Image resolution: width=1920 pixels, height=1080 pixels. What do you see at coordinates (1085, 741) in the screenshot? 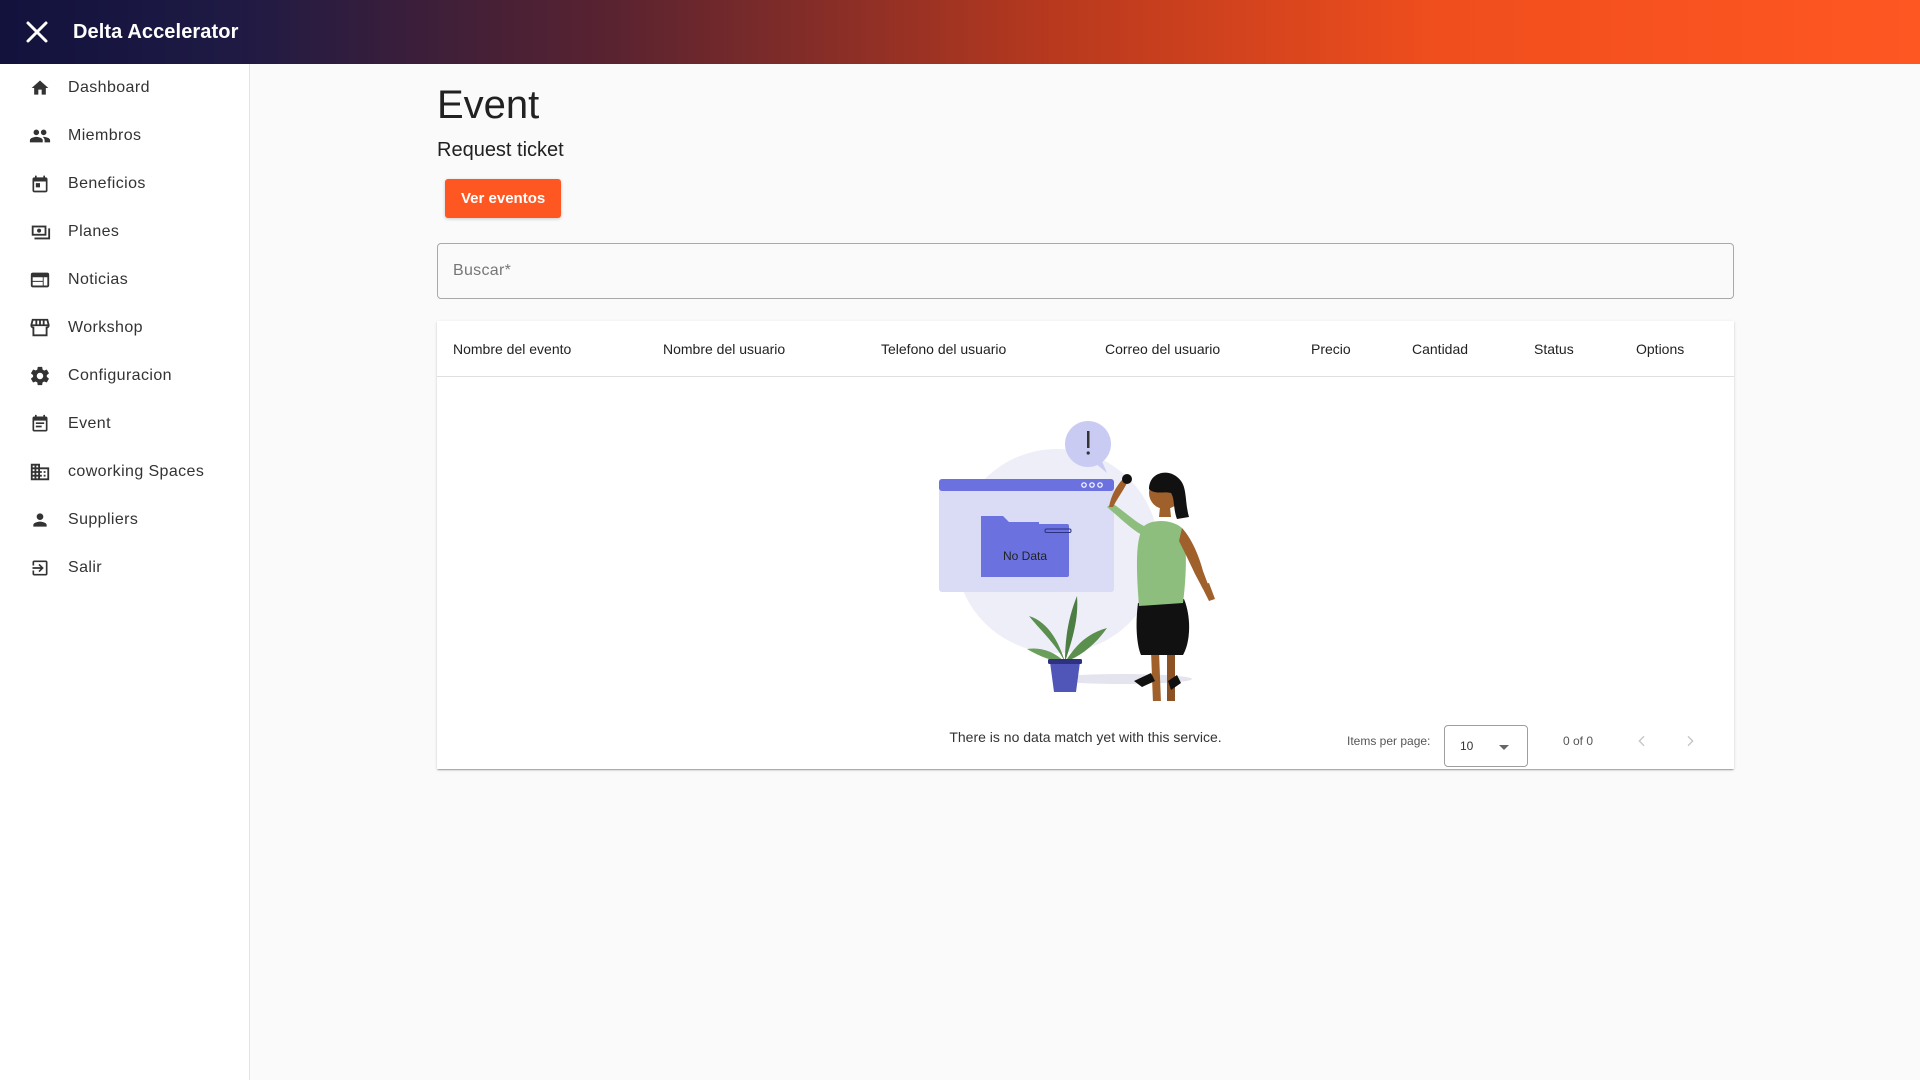
I see `paginator: Items per page: 10 0 of 0` at bounding box center [1085, 741].